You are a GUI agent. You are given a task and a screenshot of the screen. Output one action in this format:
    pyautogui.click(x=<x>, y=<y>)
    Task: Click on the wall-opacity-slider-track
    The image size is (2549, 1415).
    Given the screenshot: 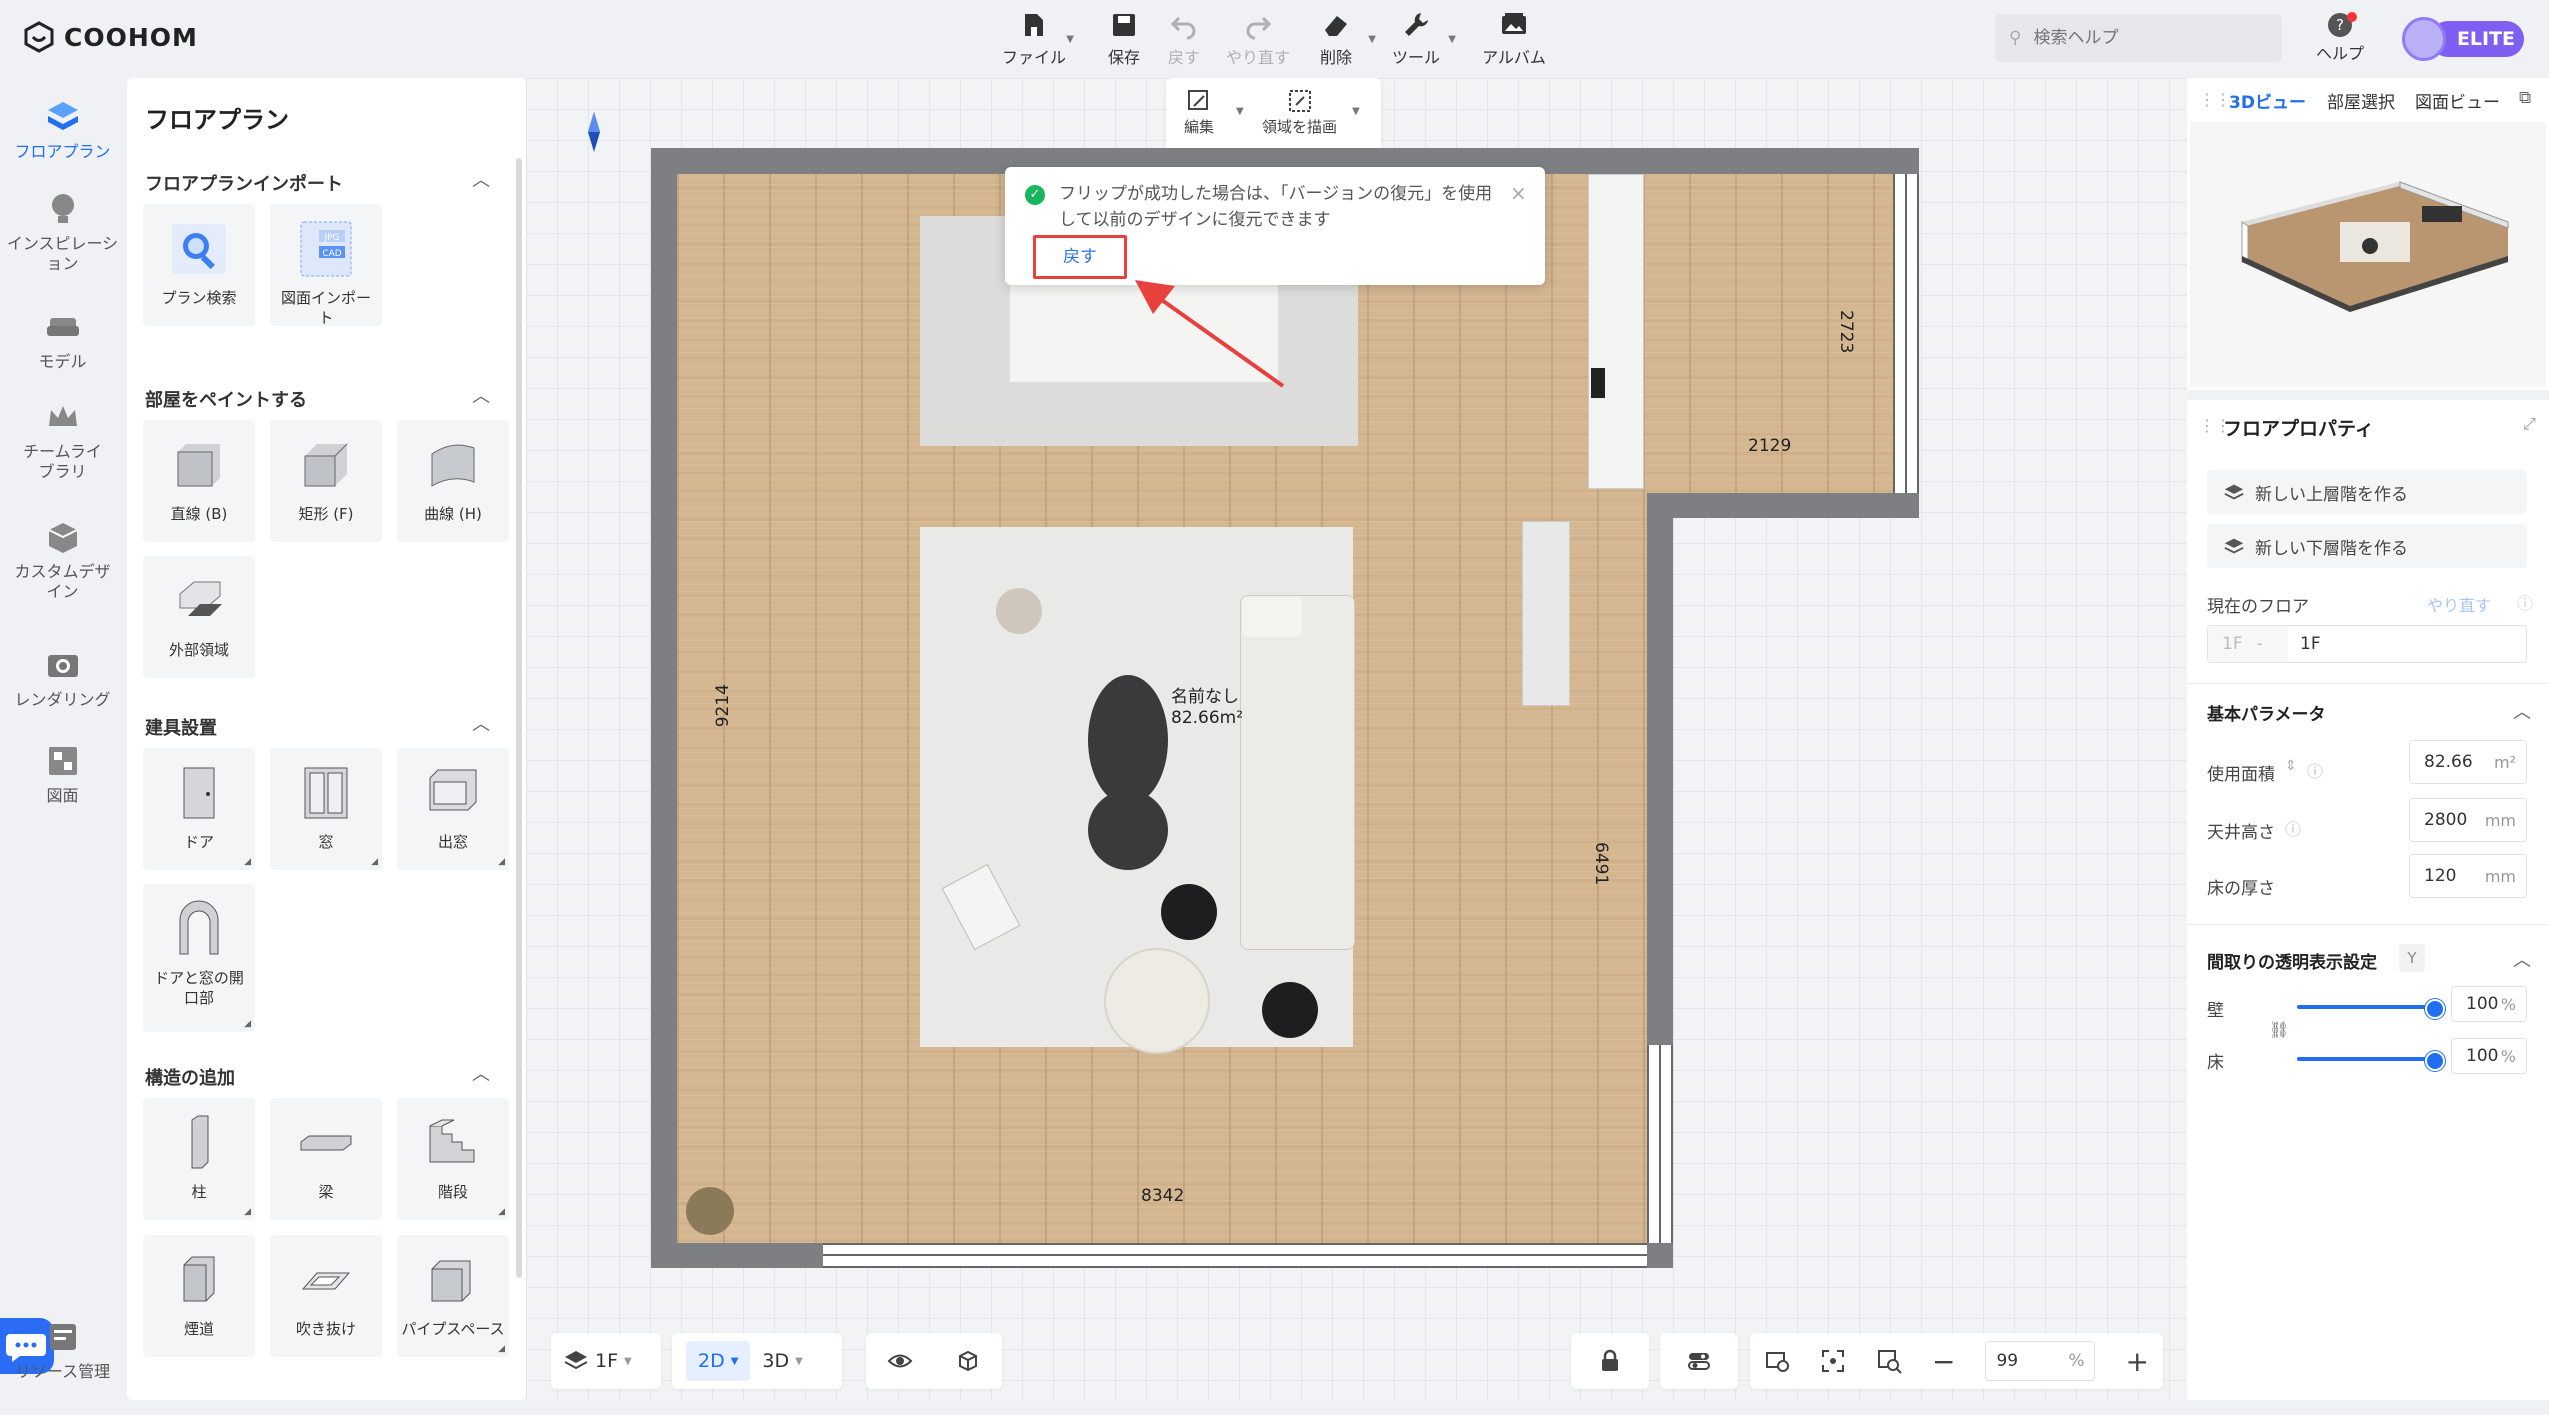 What is the action you would take?
    pyautogui.click(x=2371, y=1009)
    